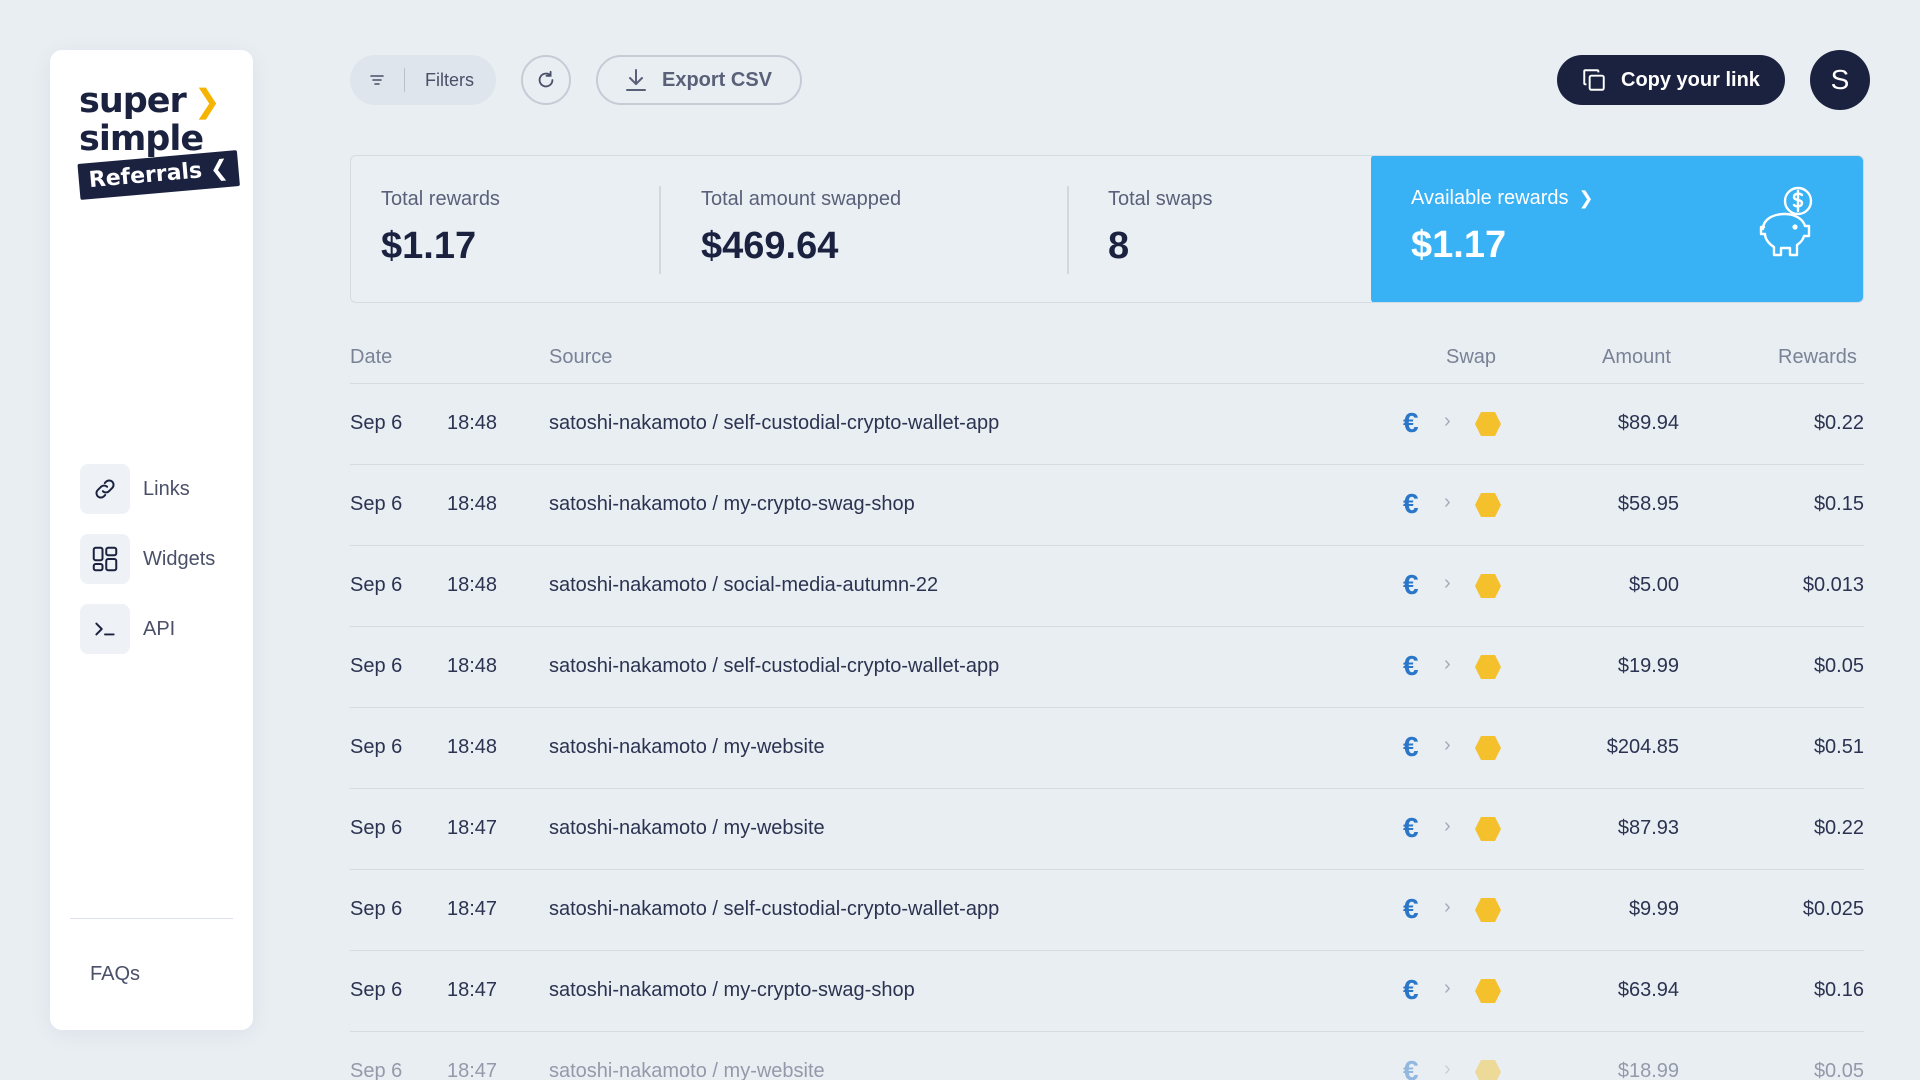 This screenshot has height=1080, width=1920. Describe the element at coordinates (636, 80) in the screenshot. I see `download-icon` at that location.